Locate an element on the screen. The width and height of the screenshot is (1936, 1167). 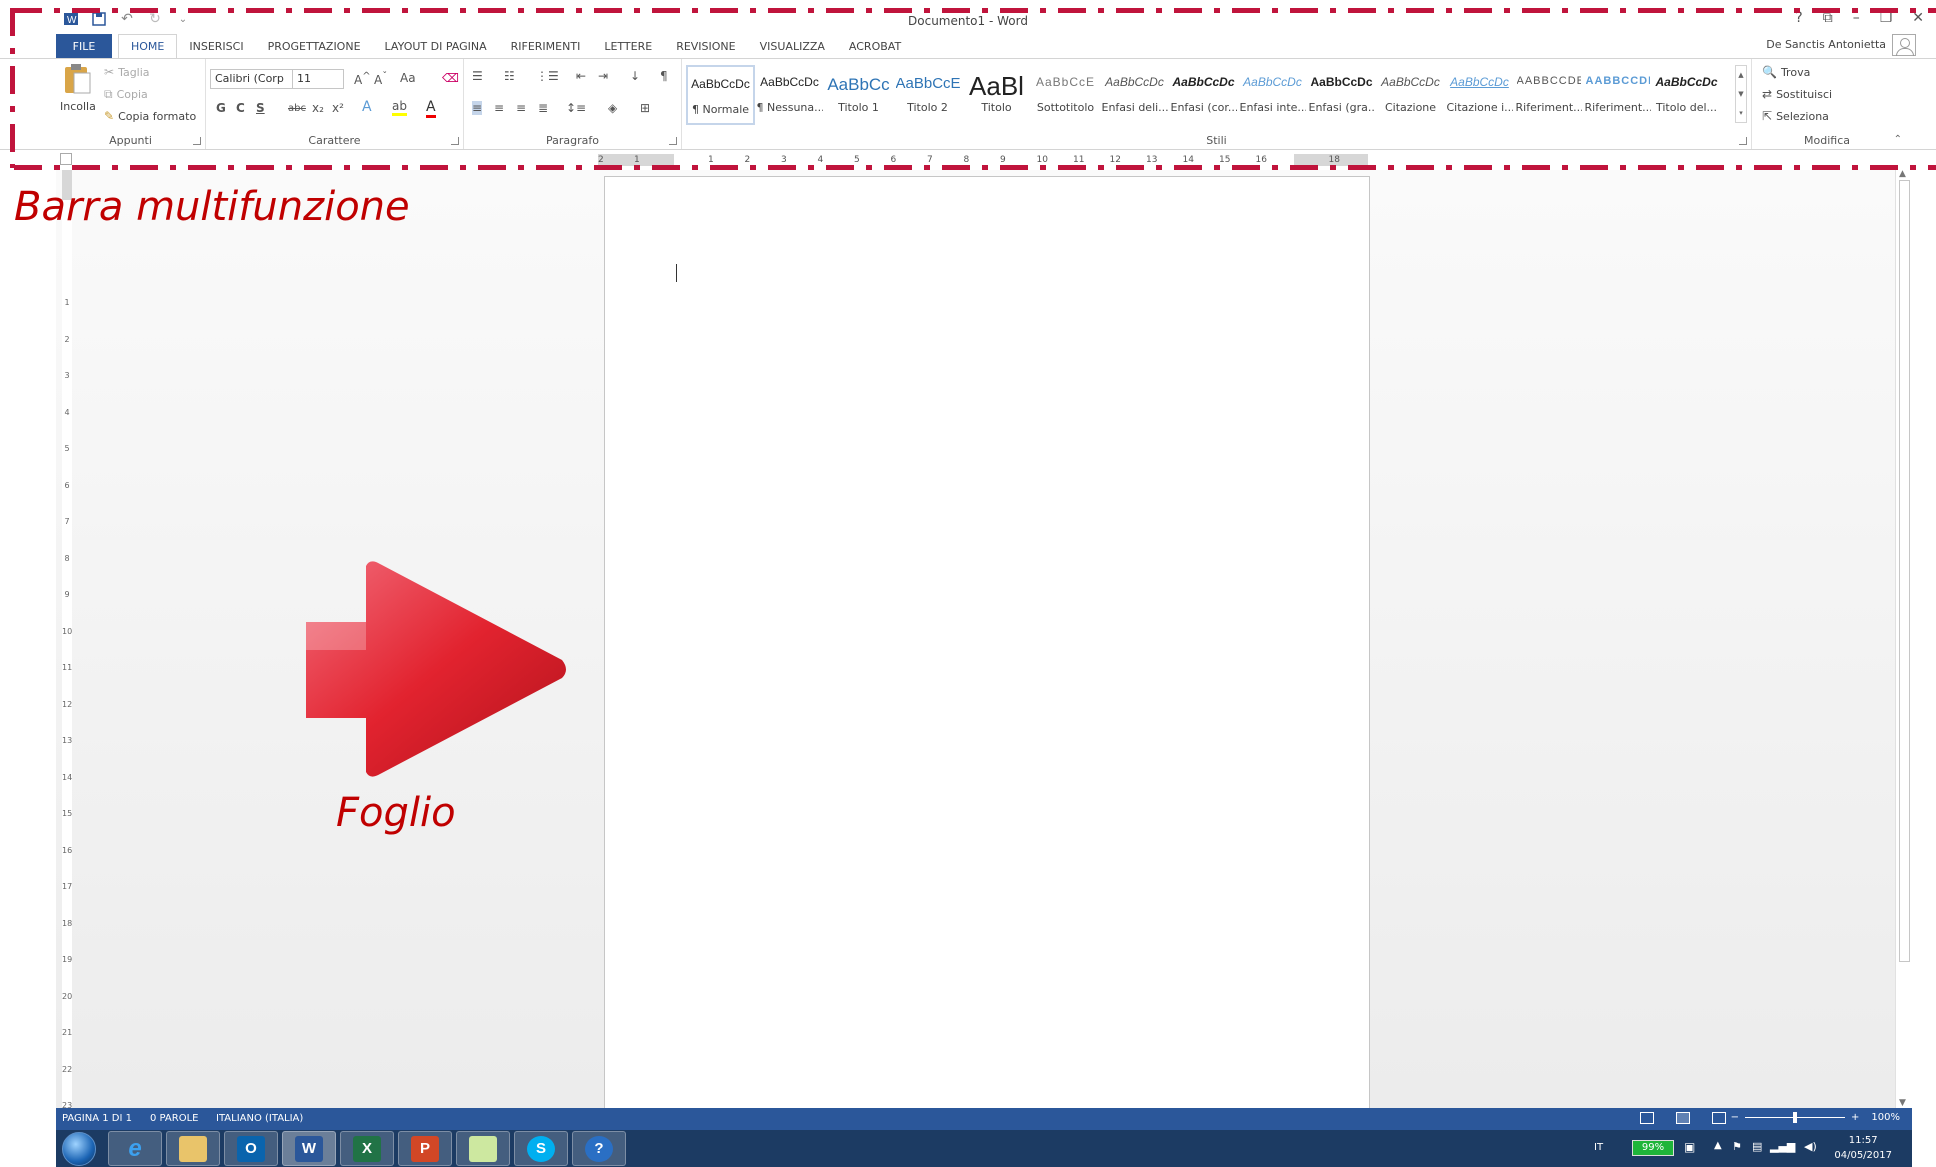
signal-icon: ▂▄▆ is located at coordinates (1782, 1146).